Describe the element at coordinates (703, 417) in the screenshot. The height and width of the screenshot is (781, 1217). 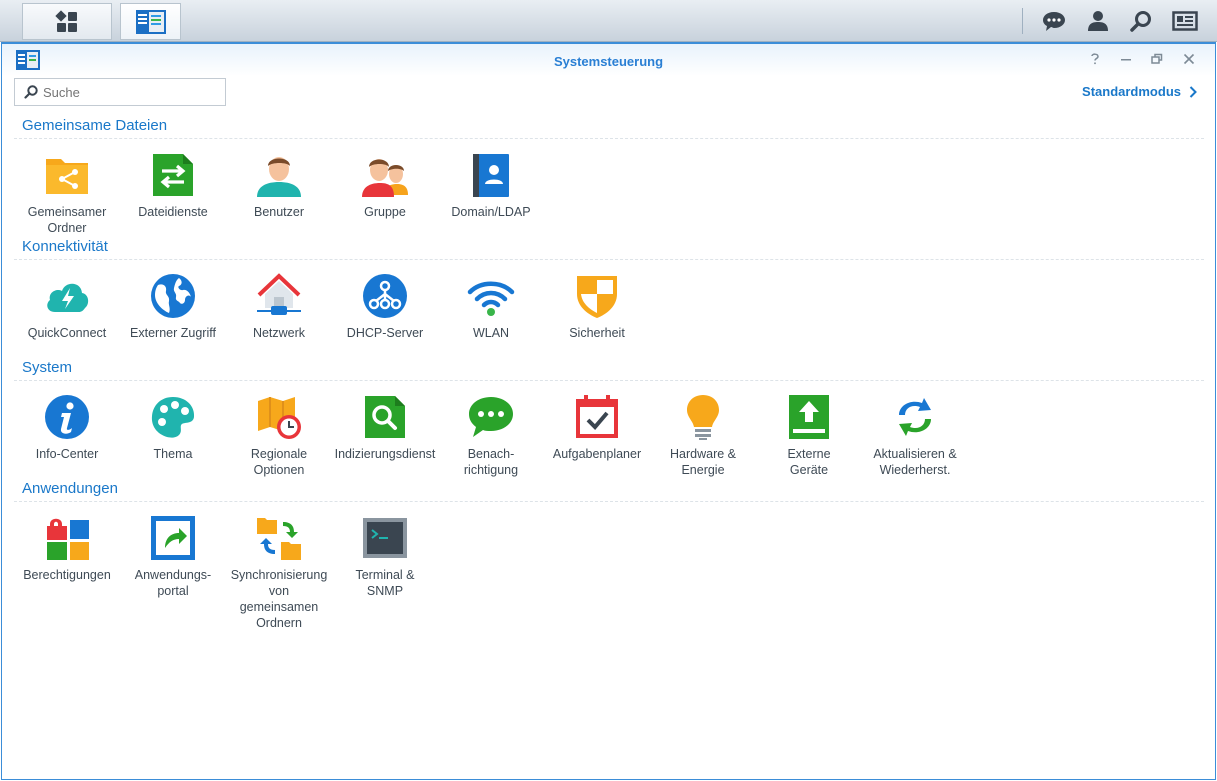
I see `hardware-power-icon` at that location.